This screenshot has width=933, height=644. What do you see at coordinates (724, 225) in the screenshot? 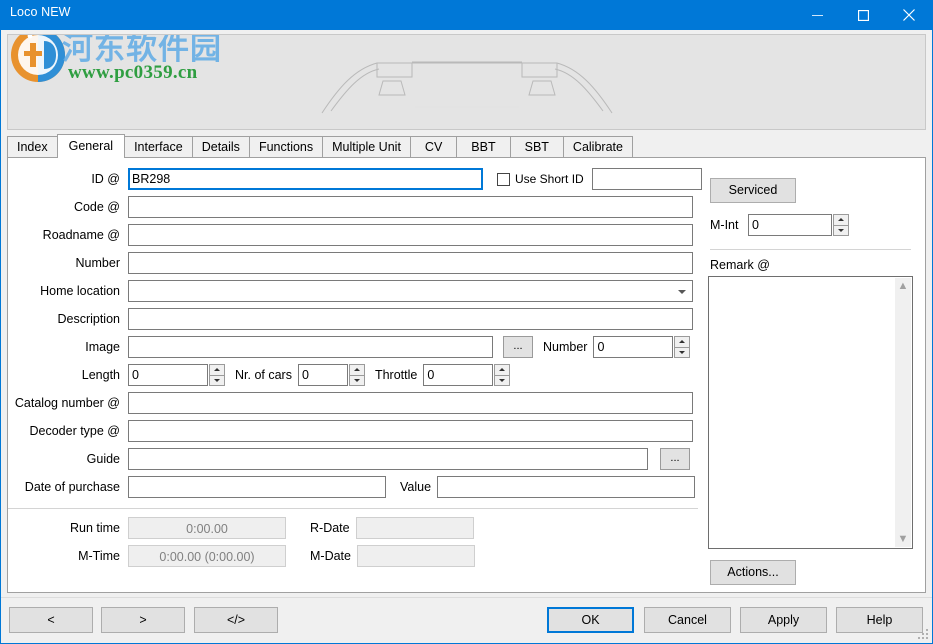
I see `m-int-label: M-Int` at bounding box center [724, 225].